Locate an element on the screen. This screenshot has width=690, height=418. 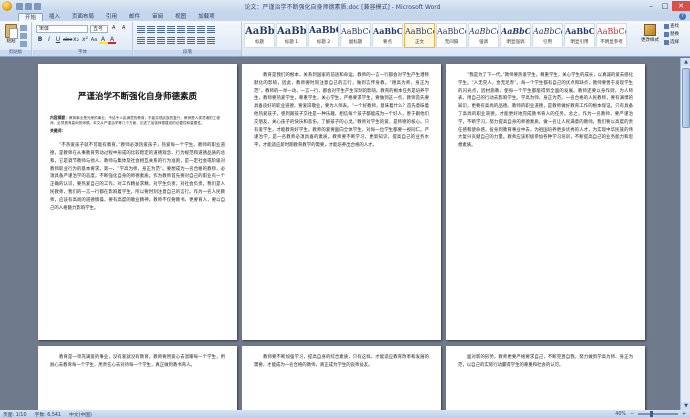
zoom-out-icon: − is located at coordinates (632, 414).